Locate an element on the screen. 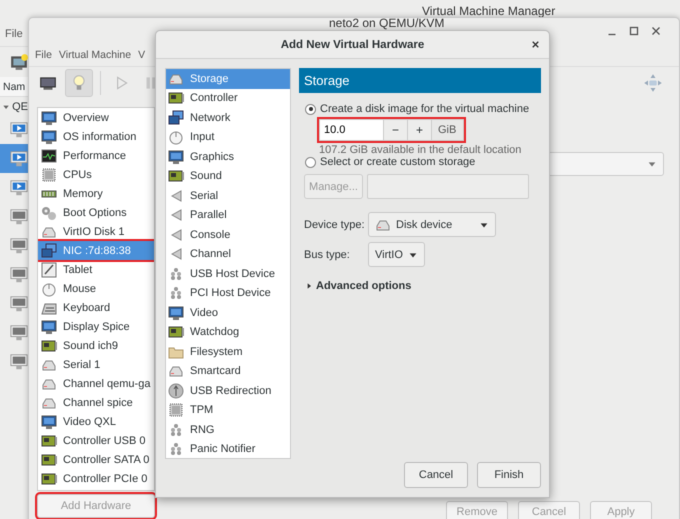  hardware-type-item: Channel is located at coordinates (228, 254).